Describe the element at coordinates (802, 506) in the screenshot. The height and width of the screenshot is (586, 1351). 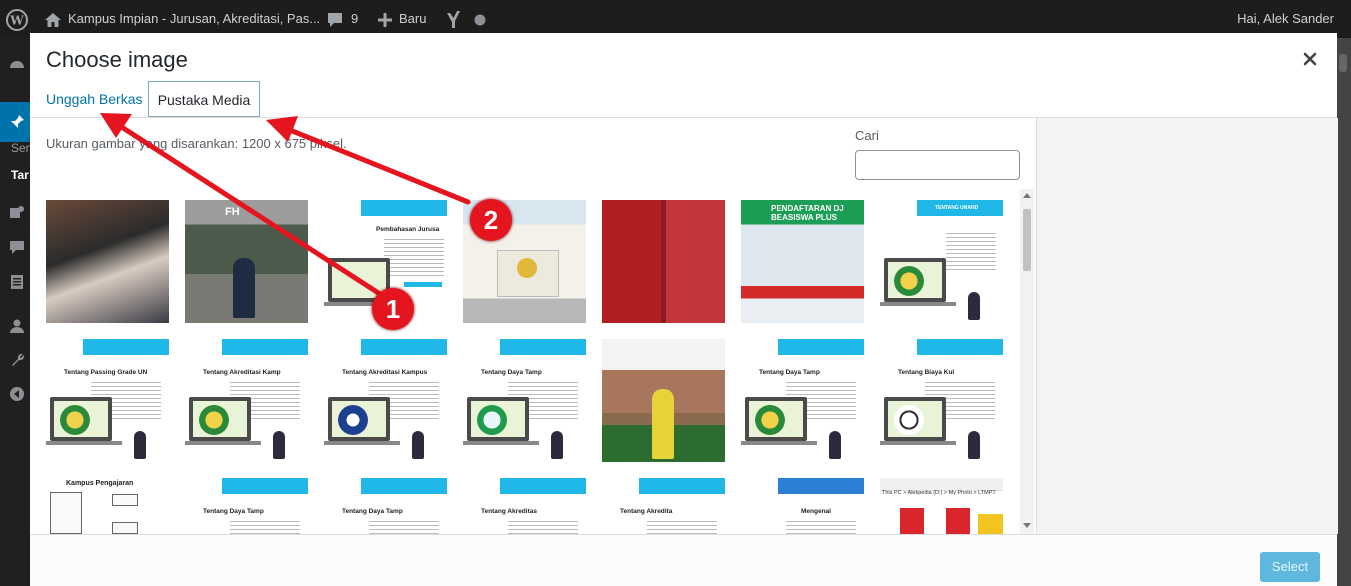
I see `media-thumbnail: Mengenal` at that location.